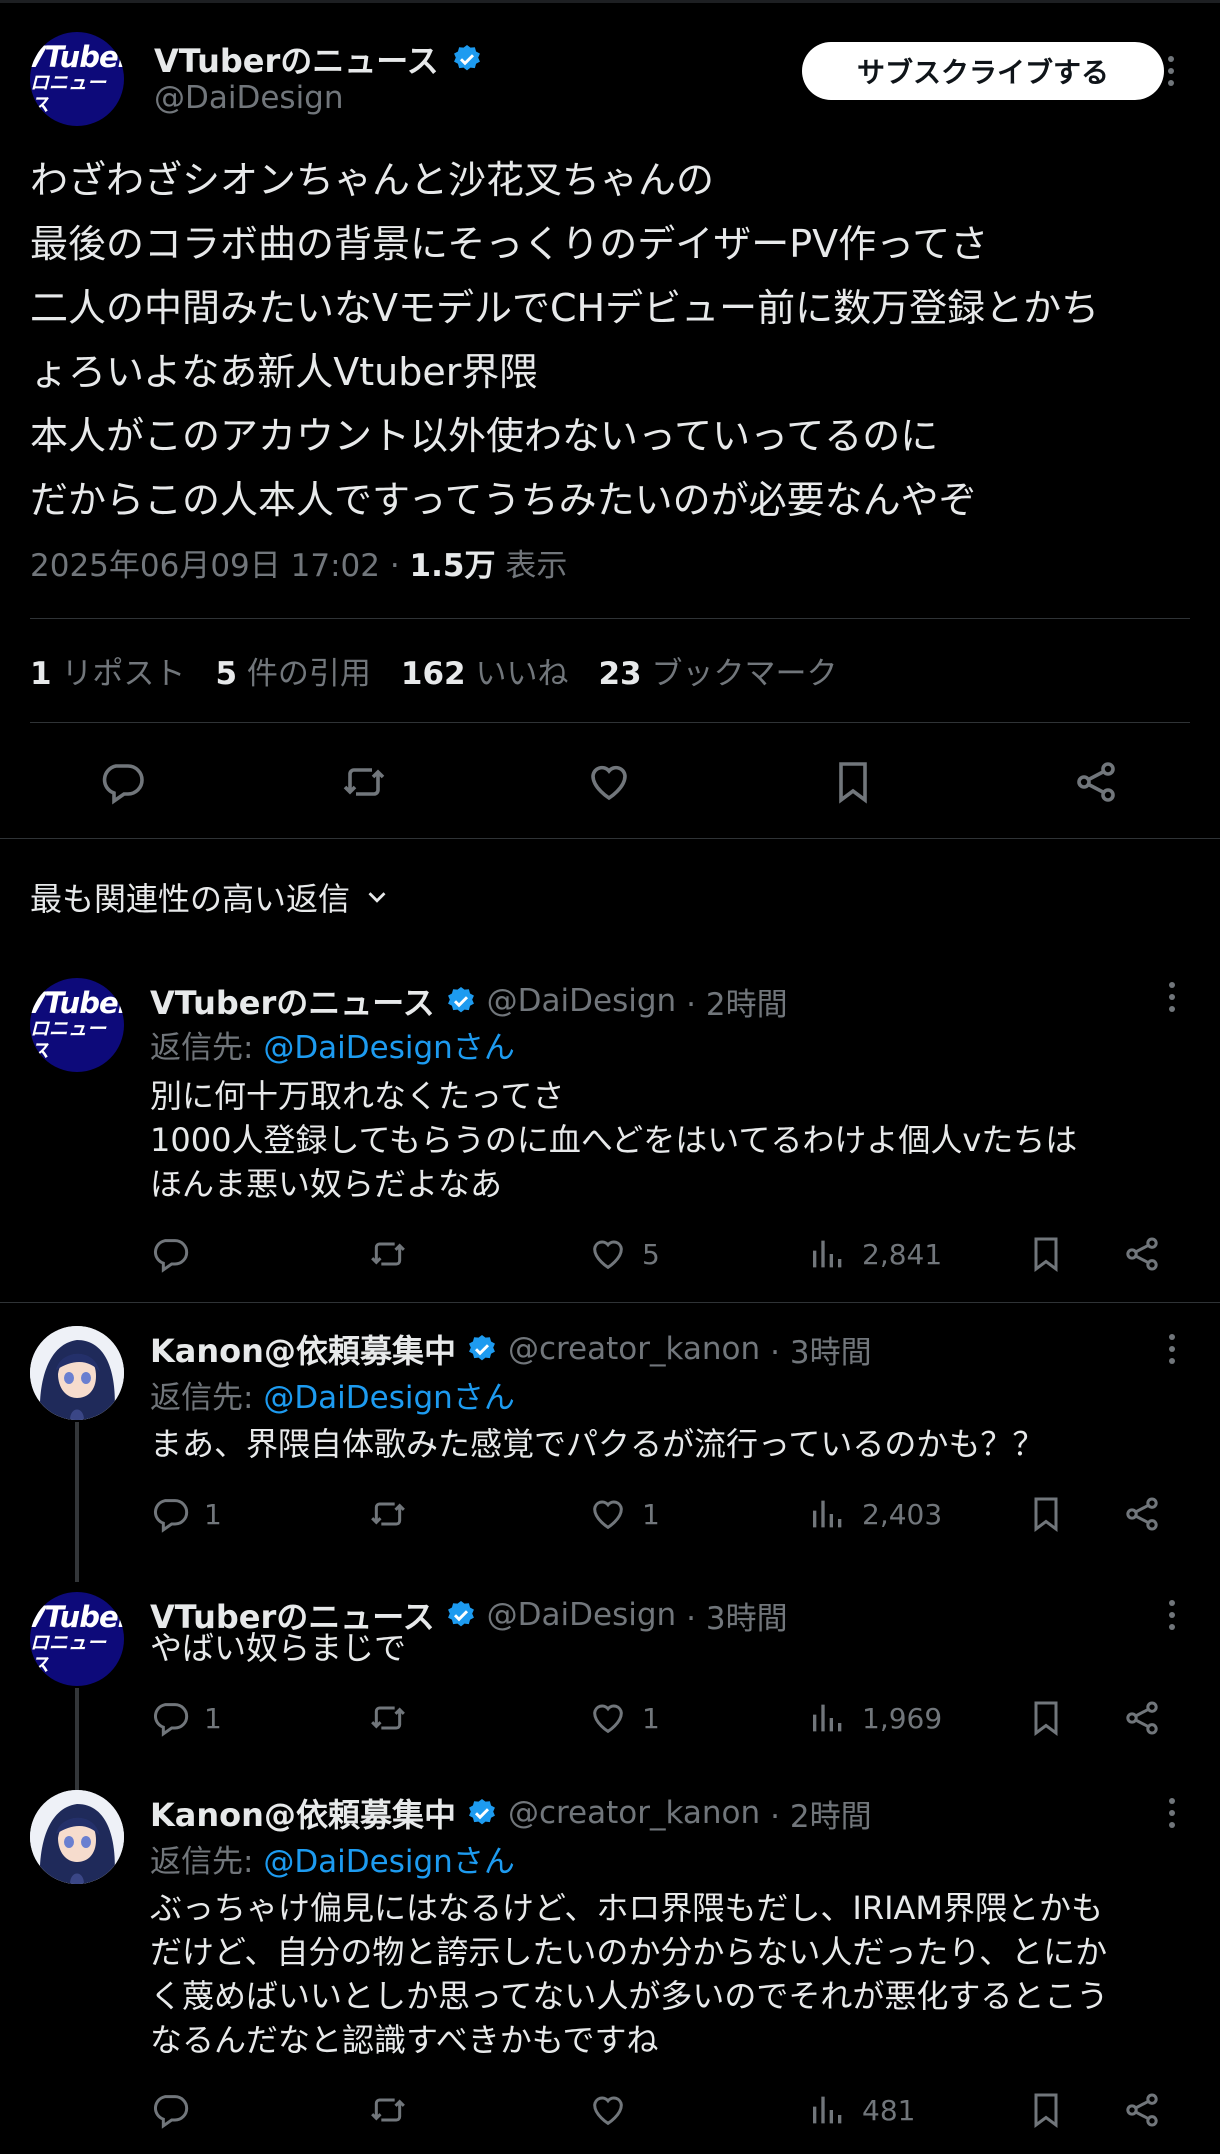  What do you see at coordinates (377, 897) in the screenshot?
I see `chevron-down-icon` at bounding box center [377, 897].